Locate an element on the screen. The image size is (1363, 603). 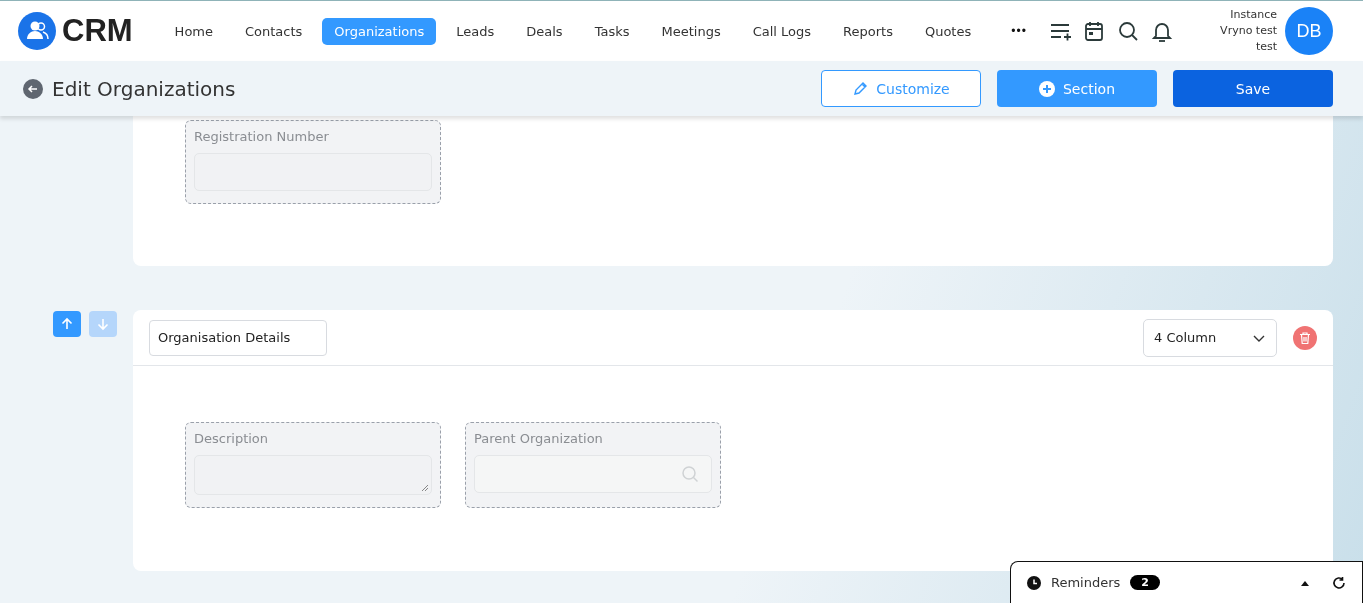
delete-button is located at coordinates (1305, 337).